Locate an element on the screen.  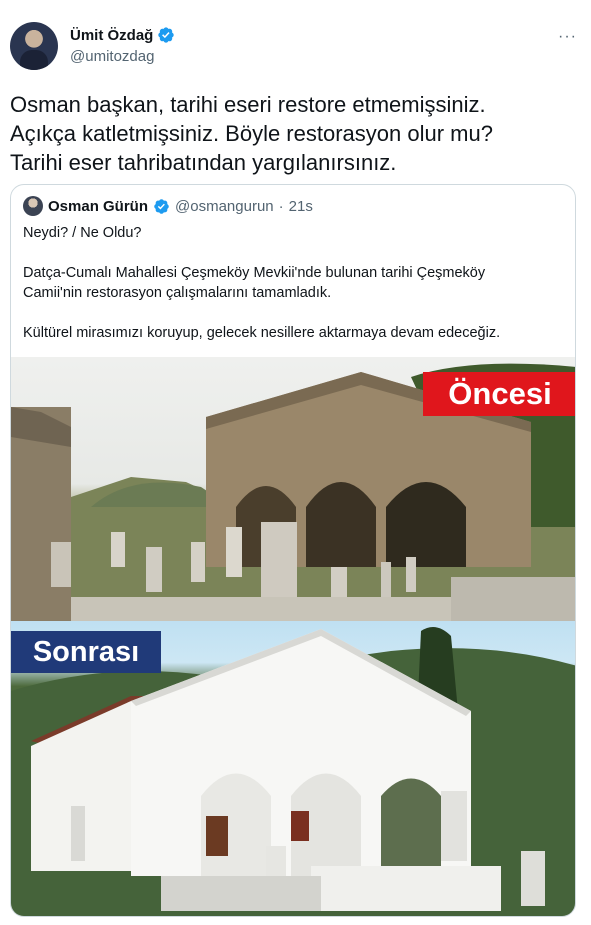
more-options-icon: ··· is located at coordinates (567, 37).